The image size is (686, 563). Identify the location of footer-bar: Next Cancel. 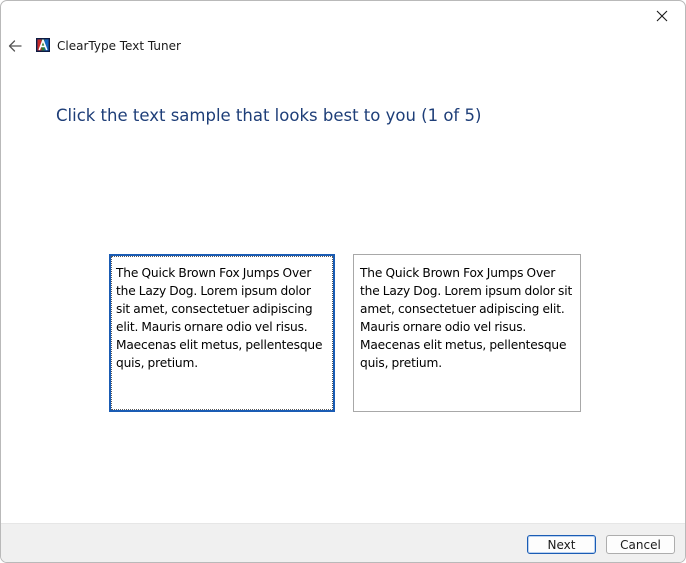
(343, 542).